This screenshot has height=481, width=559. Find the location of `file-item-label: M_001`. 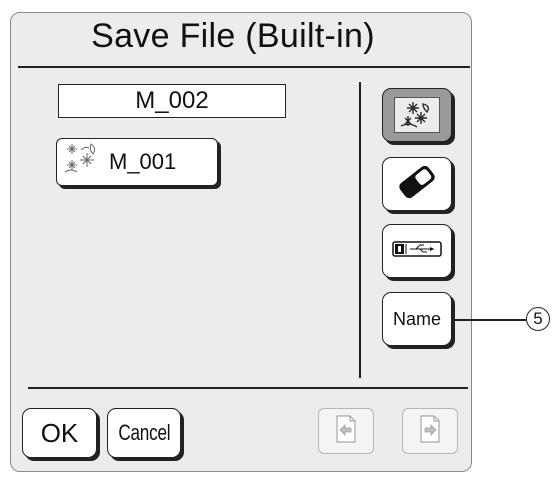

file-item-label: M_001 is located at coordinates (143, 161).